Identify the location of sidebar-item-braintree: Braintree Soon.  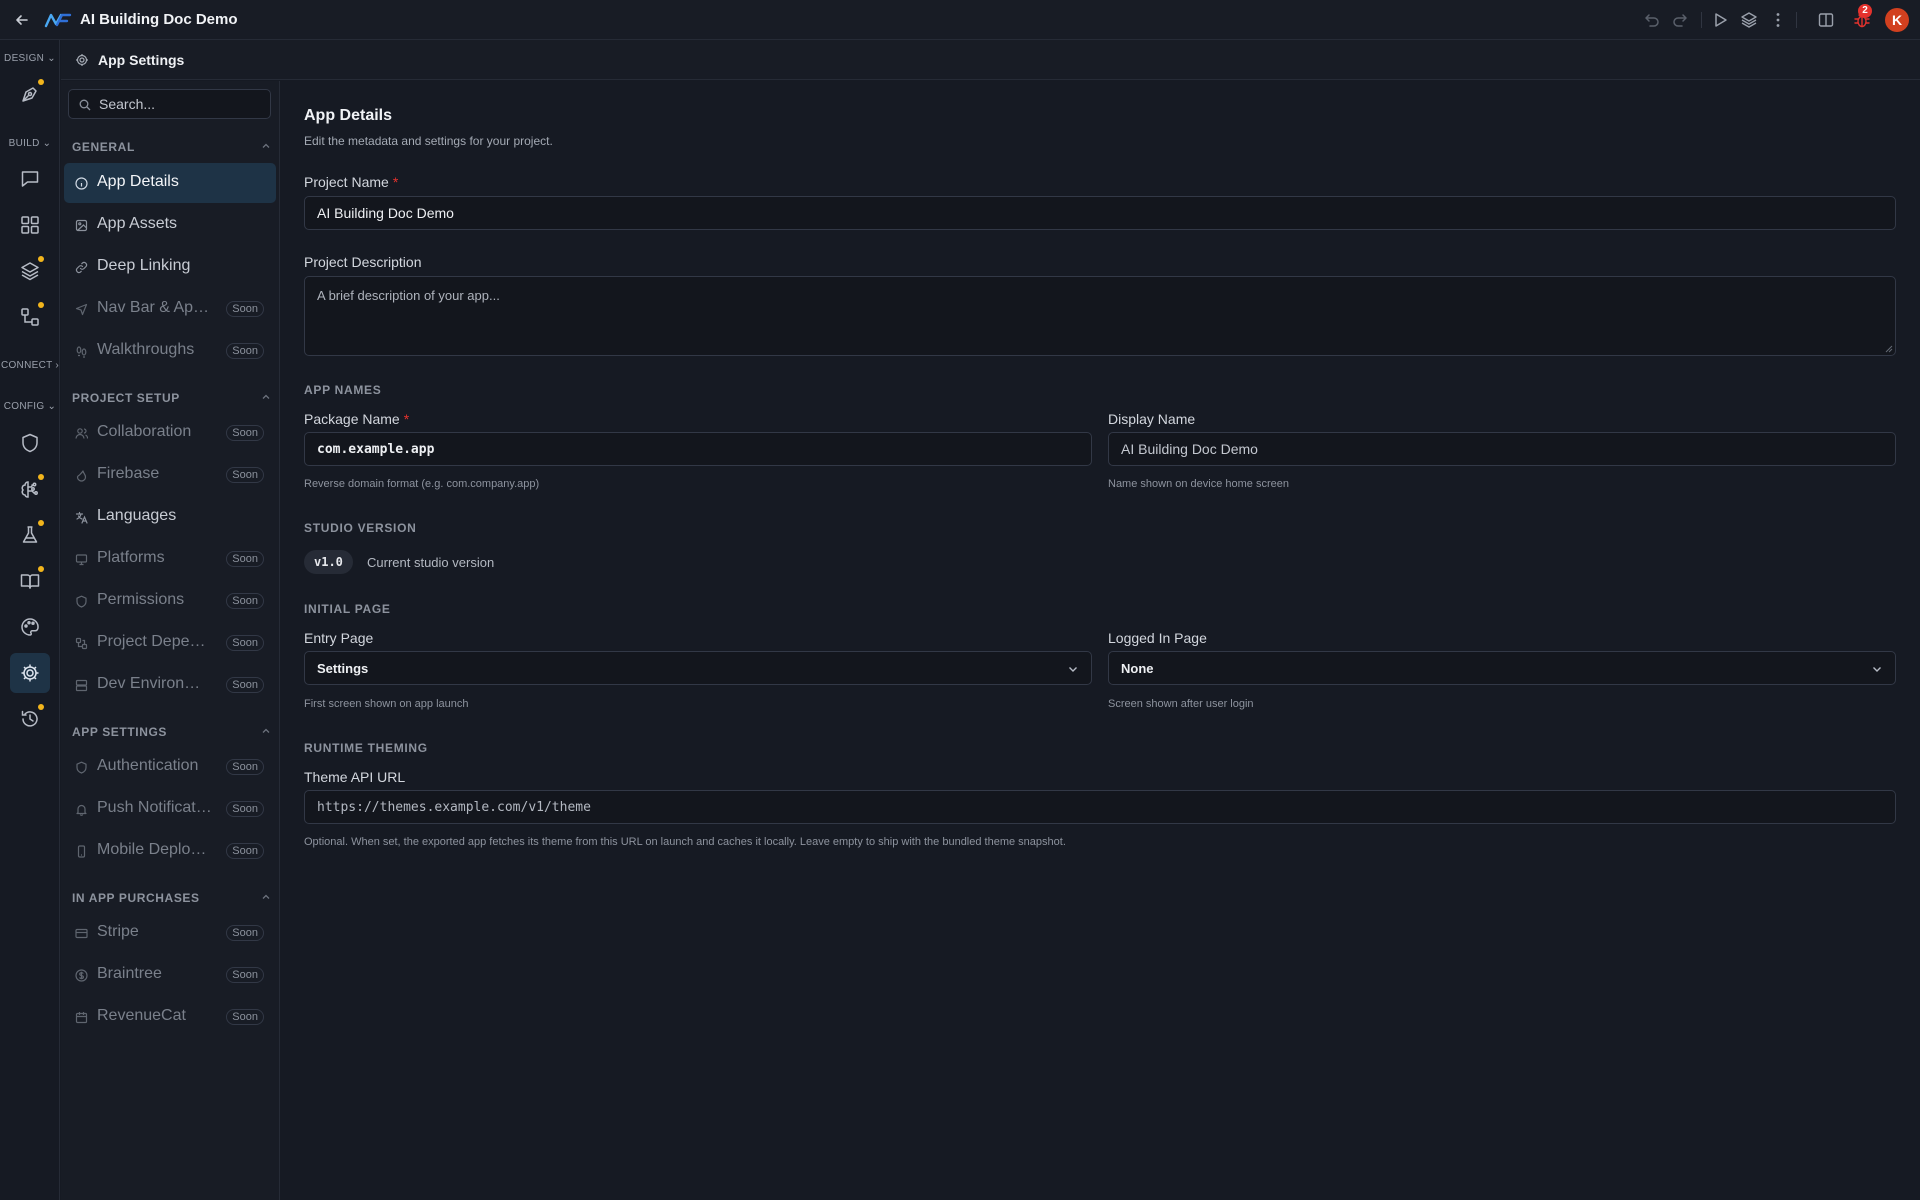
(170, 975).